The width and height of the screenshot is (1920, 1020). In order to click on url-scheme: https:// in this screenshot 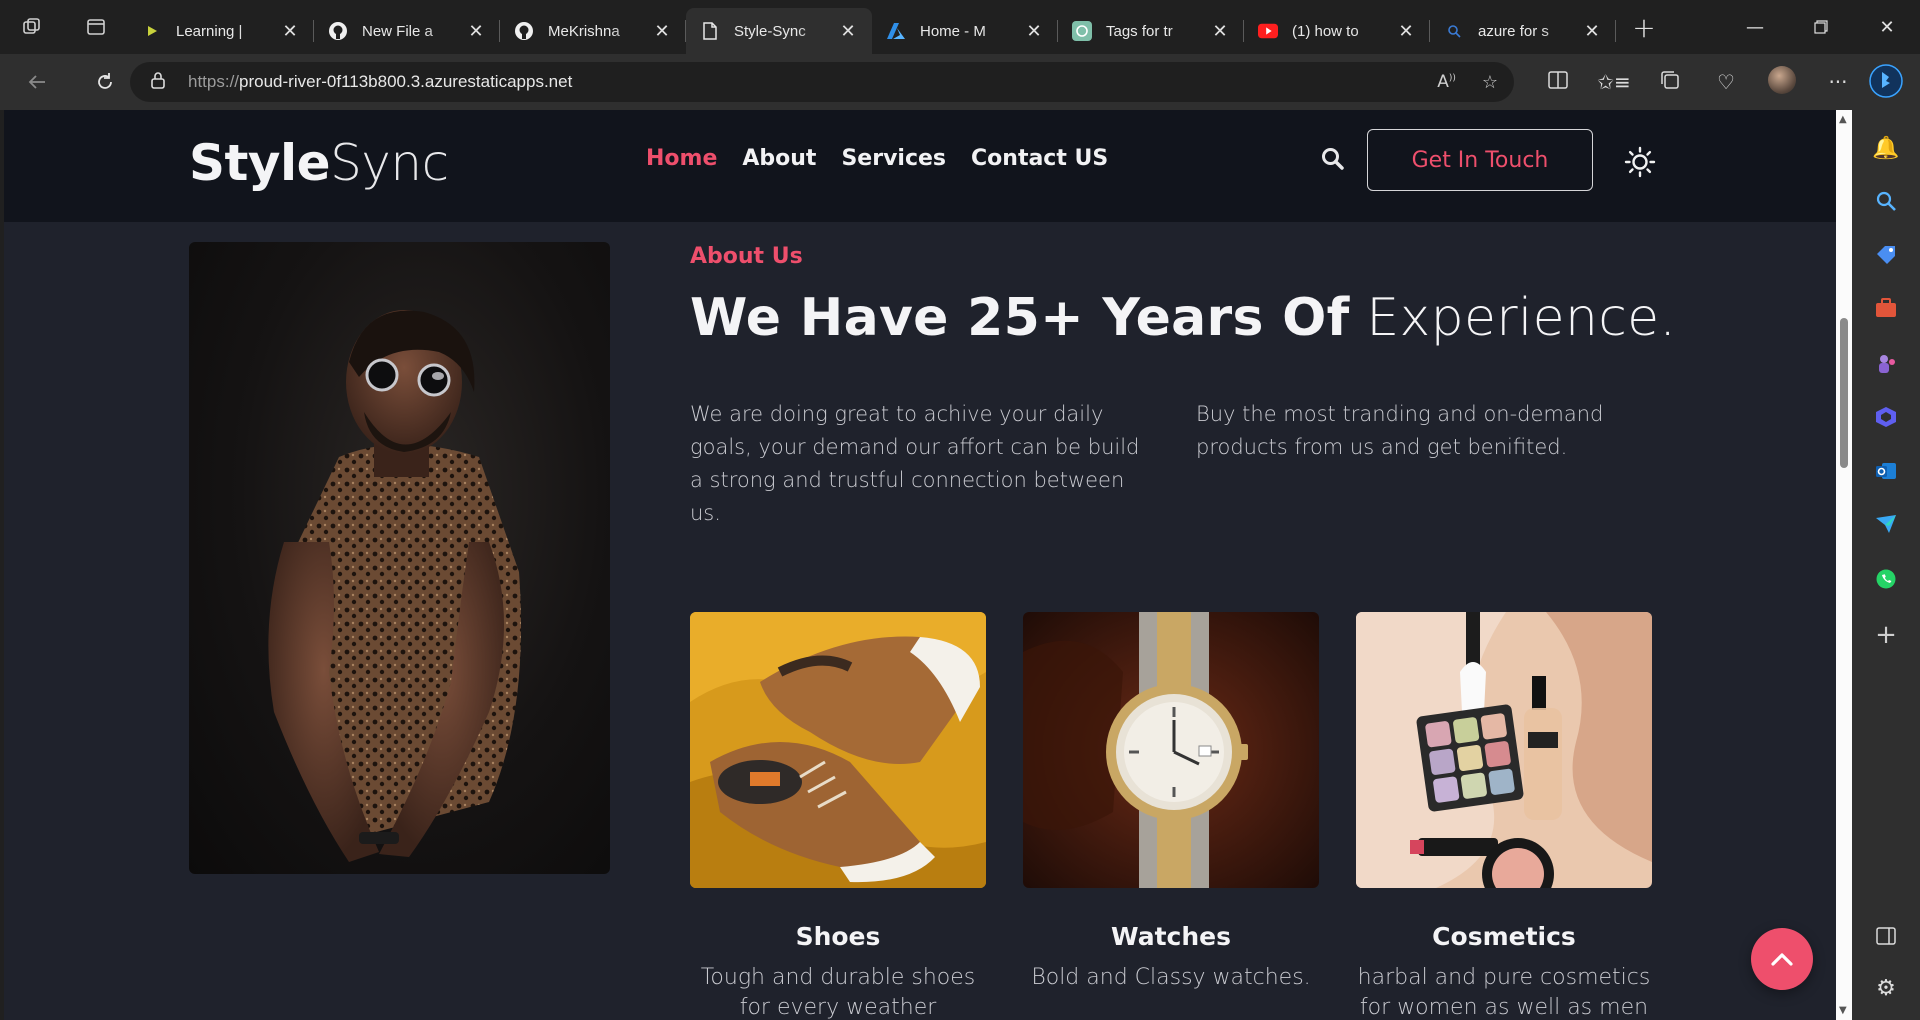, I will do `click(214, 81)`.